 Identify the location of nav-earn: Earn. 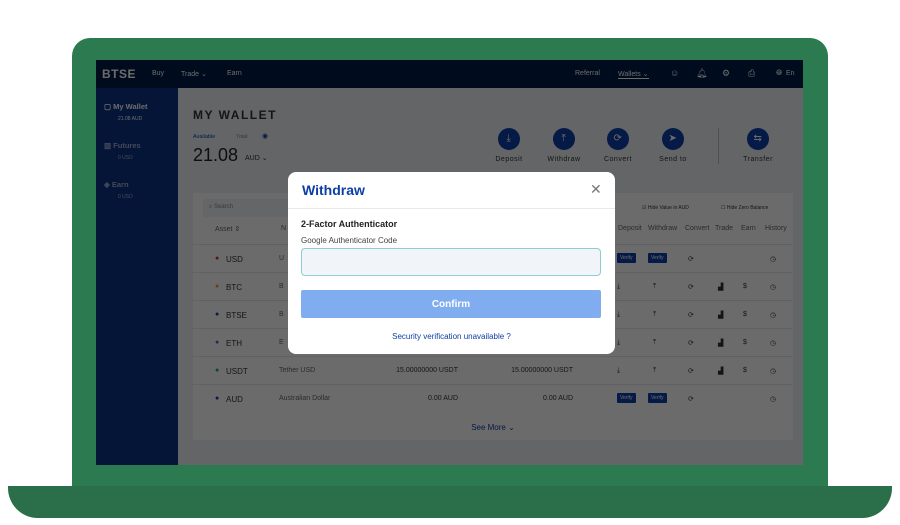
(234, 73).